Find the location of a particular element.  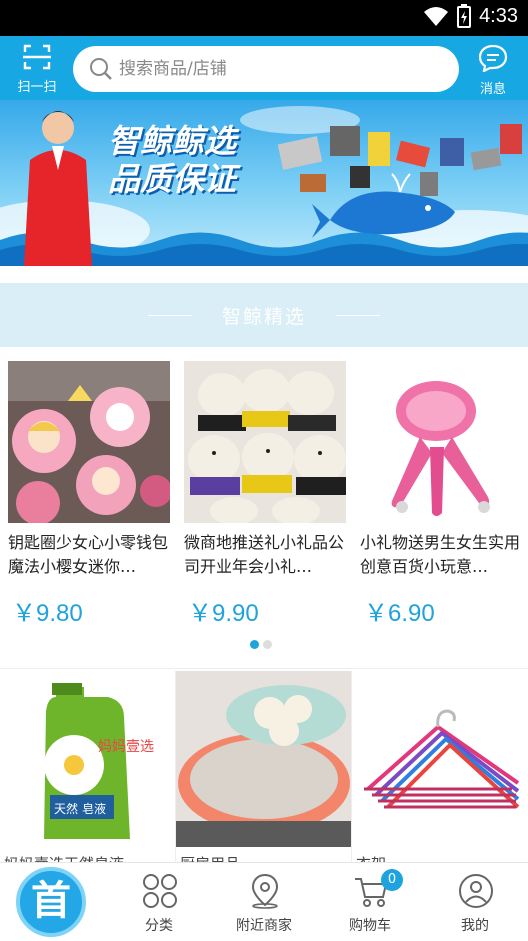

app-header: 扫一扫 消息 is located at coordinates (264, 68).